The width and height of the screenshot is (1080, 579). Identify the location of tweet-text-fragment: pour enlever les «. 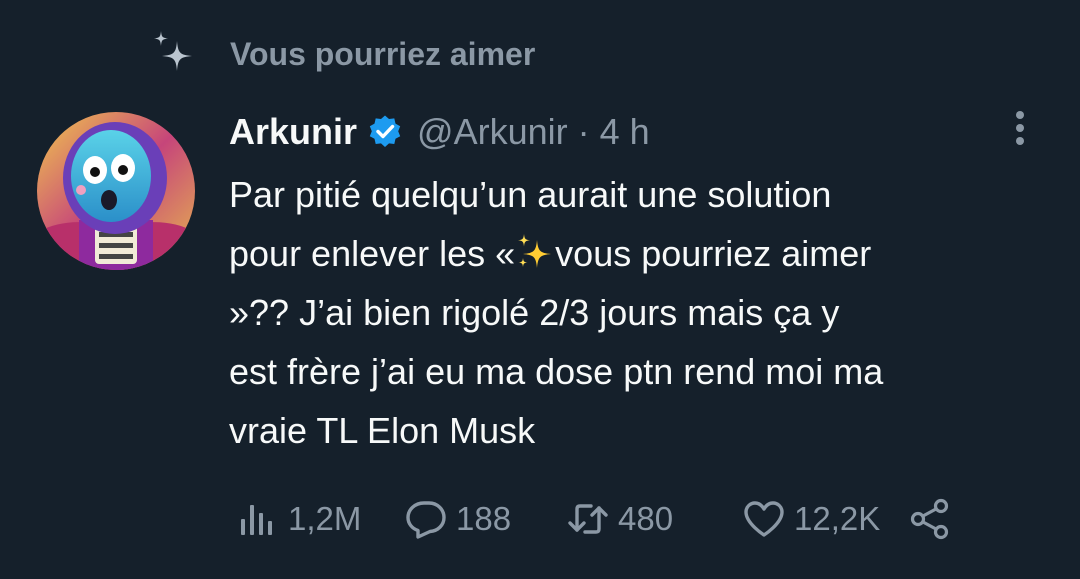
(372, 253).